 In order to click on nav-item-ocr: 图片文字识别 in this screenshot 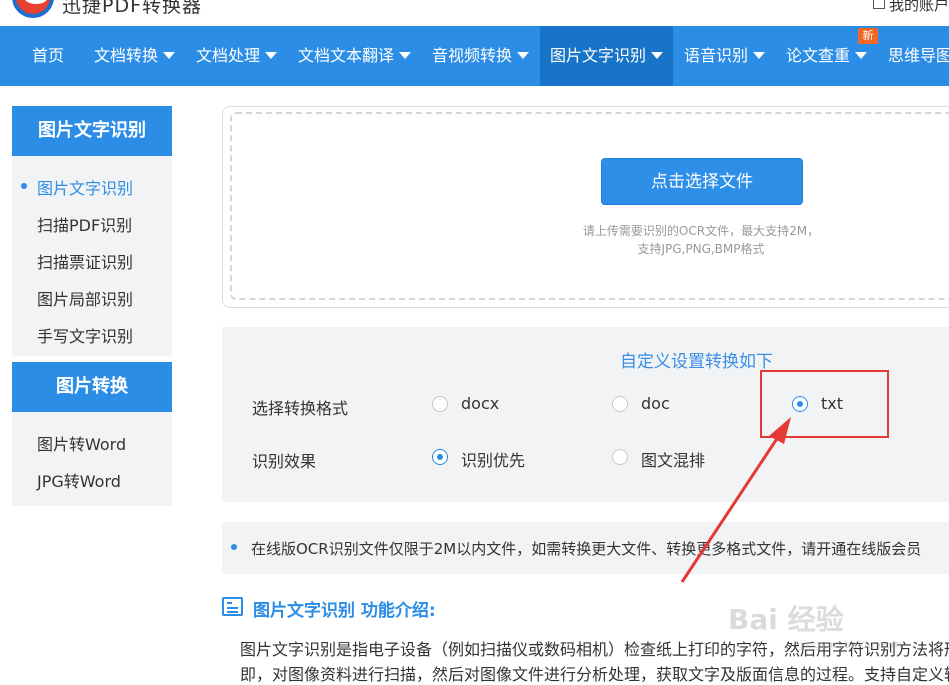, I will do `click(606, 56)`.